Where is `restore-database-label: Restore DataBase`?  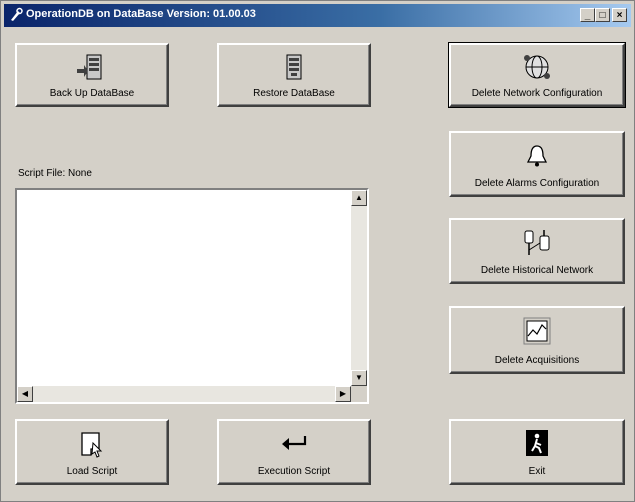
restore-database-label: Restore DataBase is located at coordinates (294, 93).